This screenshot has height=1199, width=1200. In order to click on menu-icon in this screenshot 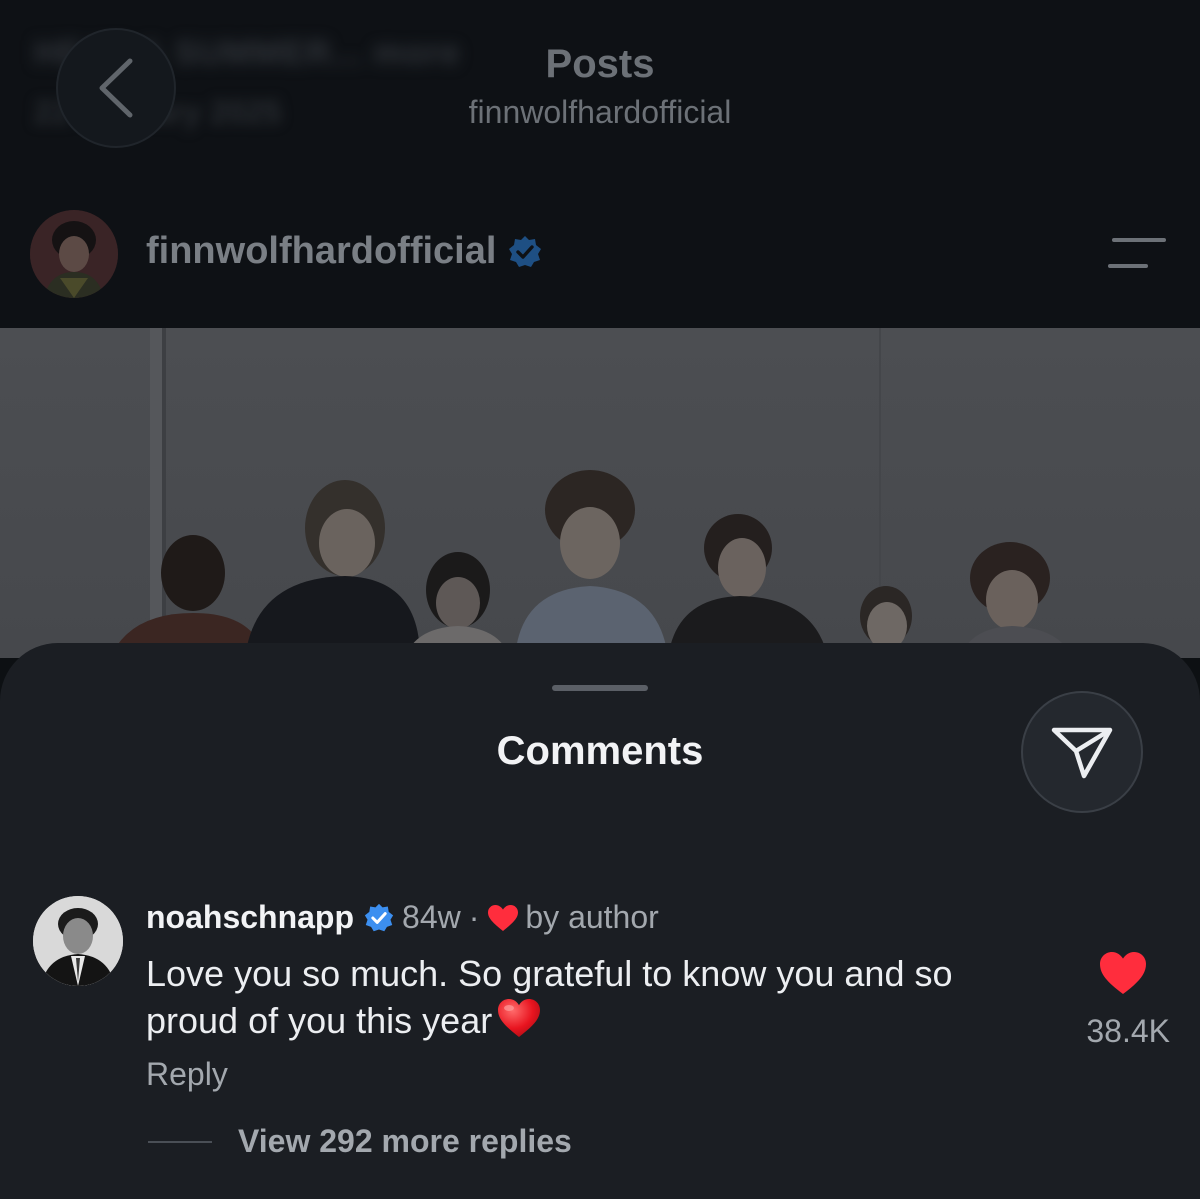, I will do `click(1138, 253)`.